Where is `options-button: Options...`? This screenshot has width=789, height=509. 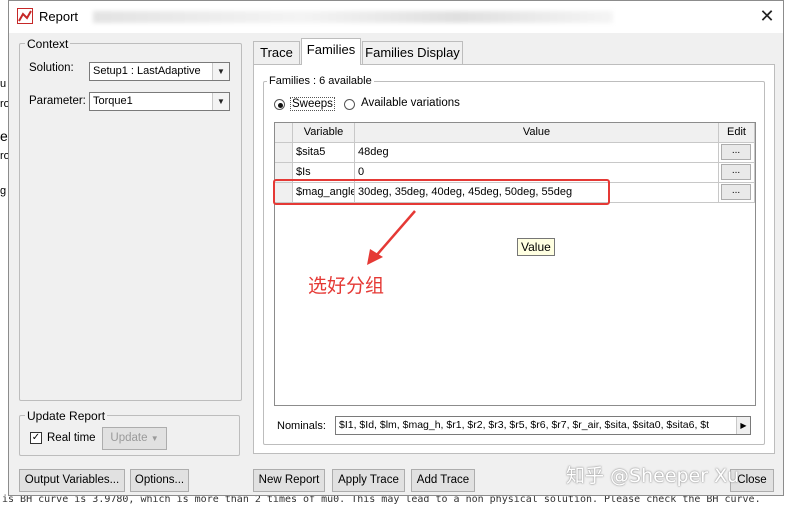 options-button: Options... is located at coordinates (159, 480).